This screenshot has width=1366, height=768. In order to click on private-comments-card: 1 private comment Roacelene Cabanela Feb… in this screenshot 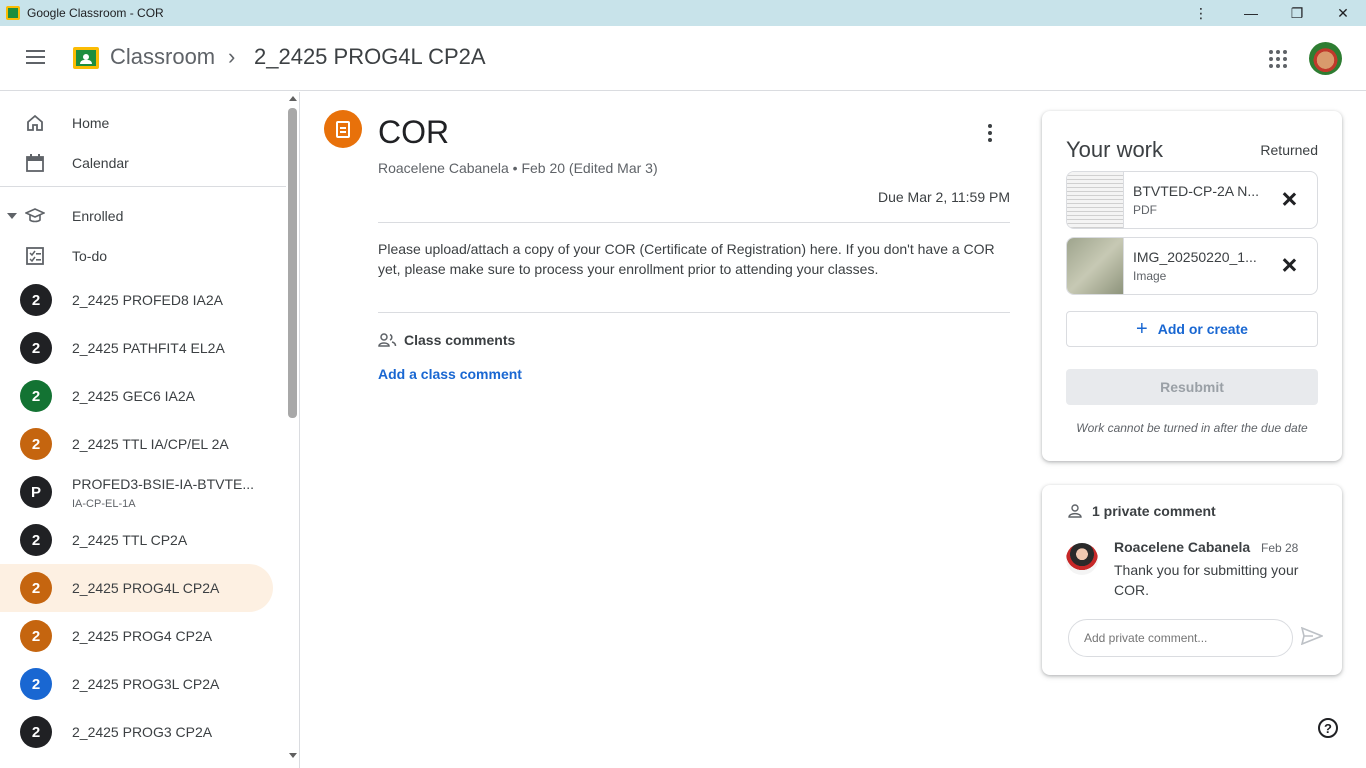, I will do `click(1192, 580)`.